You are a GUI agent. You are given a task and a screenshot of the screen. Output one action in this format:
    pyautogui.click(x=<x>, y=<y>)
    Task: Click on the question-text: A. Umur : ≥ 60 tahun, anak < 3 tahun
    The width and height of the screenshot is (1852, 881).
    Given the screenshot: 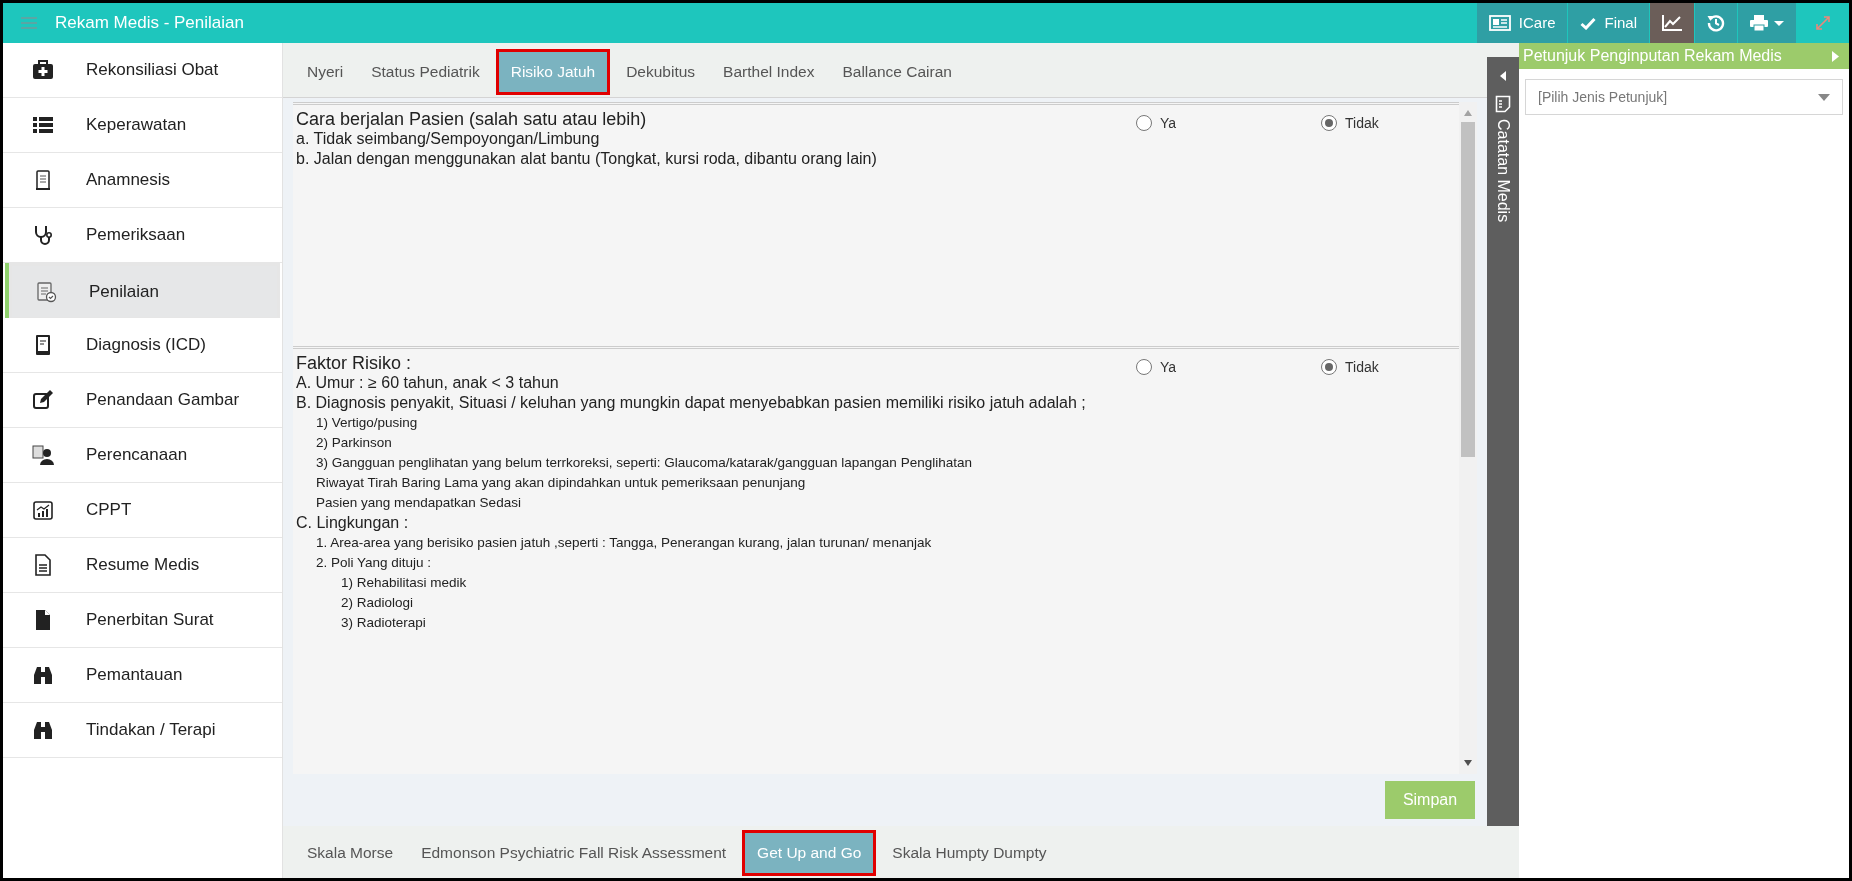 What is the action you would take?
    pyautogui.click(x=428, y=383)
    